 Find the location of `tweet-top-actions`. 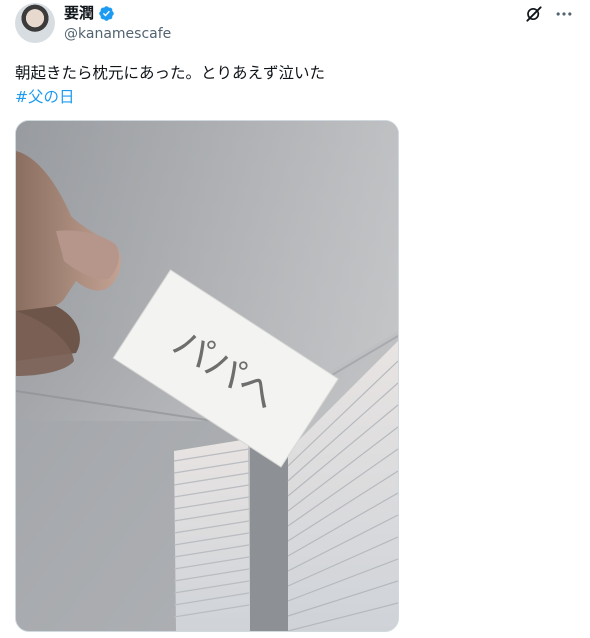

tweet-top-actions is located at coordinates (549, 14).